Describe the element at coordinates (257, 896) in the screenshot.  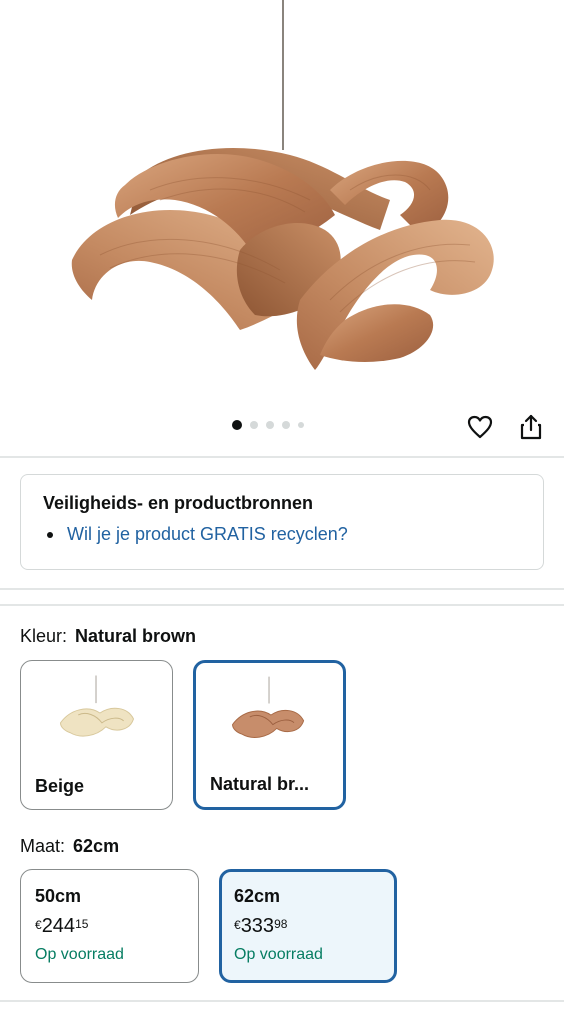
I see `size-option-label: 62cm` at that location.